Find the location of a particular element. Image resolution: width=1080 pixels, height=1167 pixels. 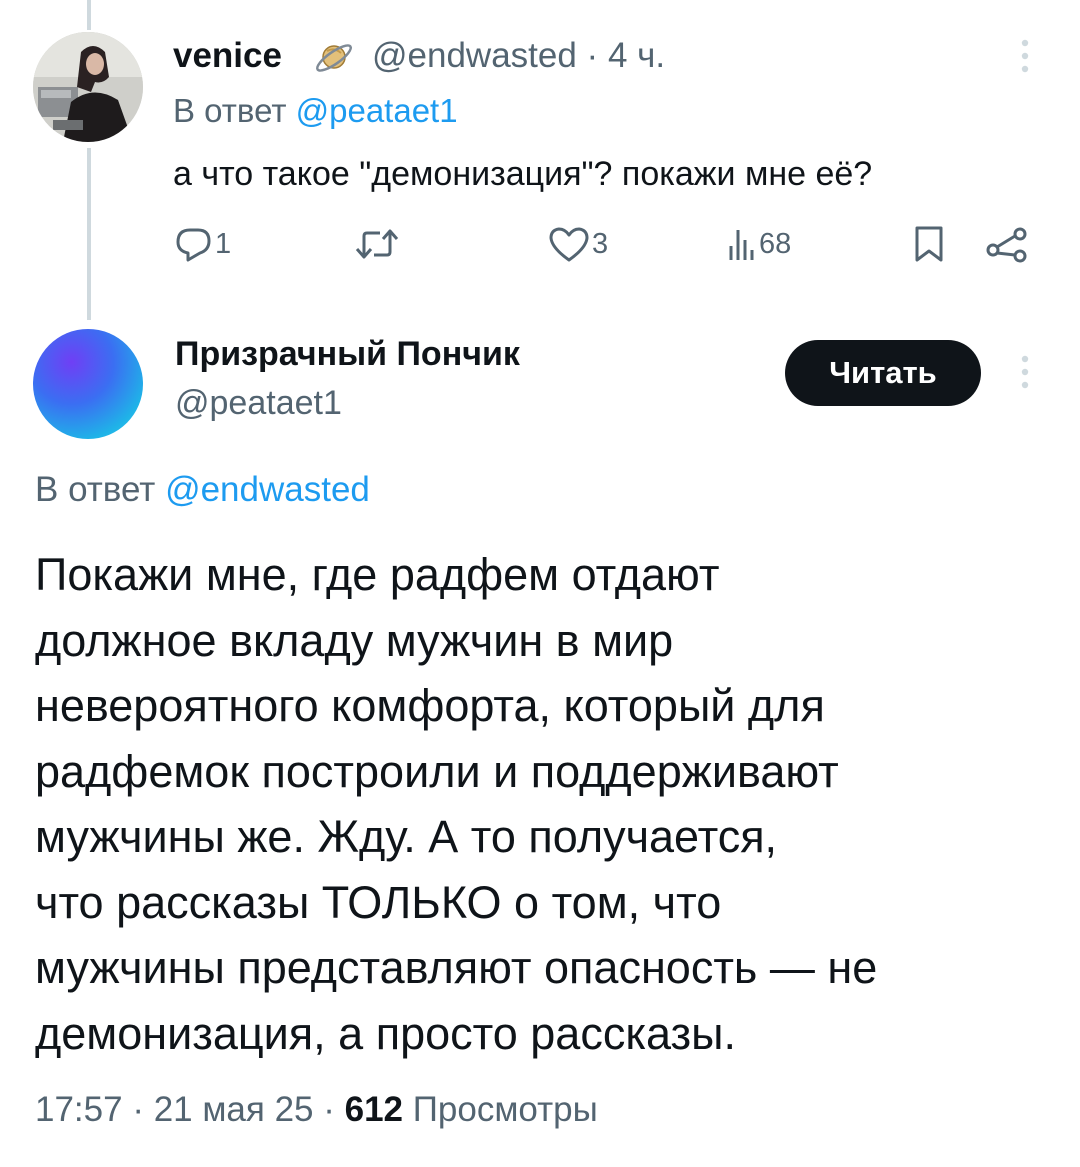

views-label: Просмотры is located at coordinates (500, 1109).